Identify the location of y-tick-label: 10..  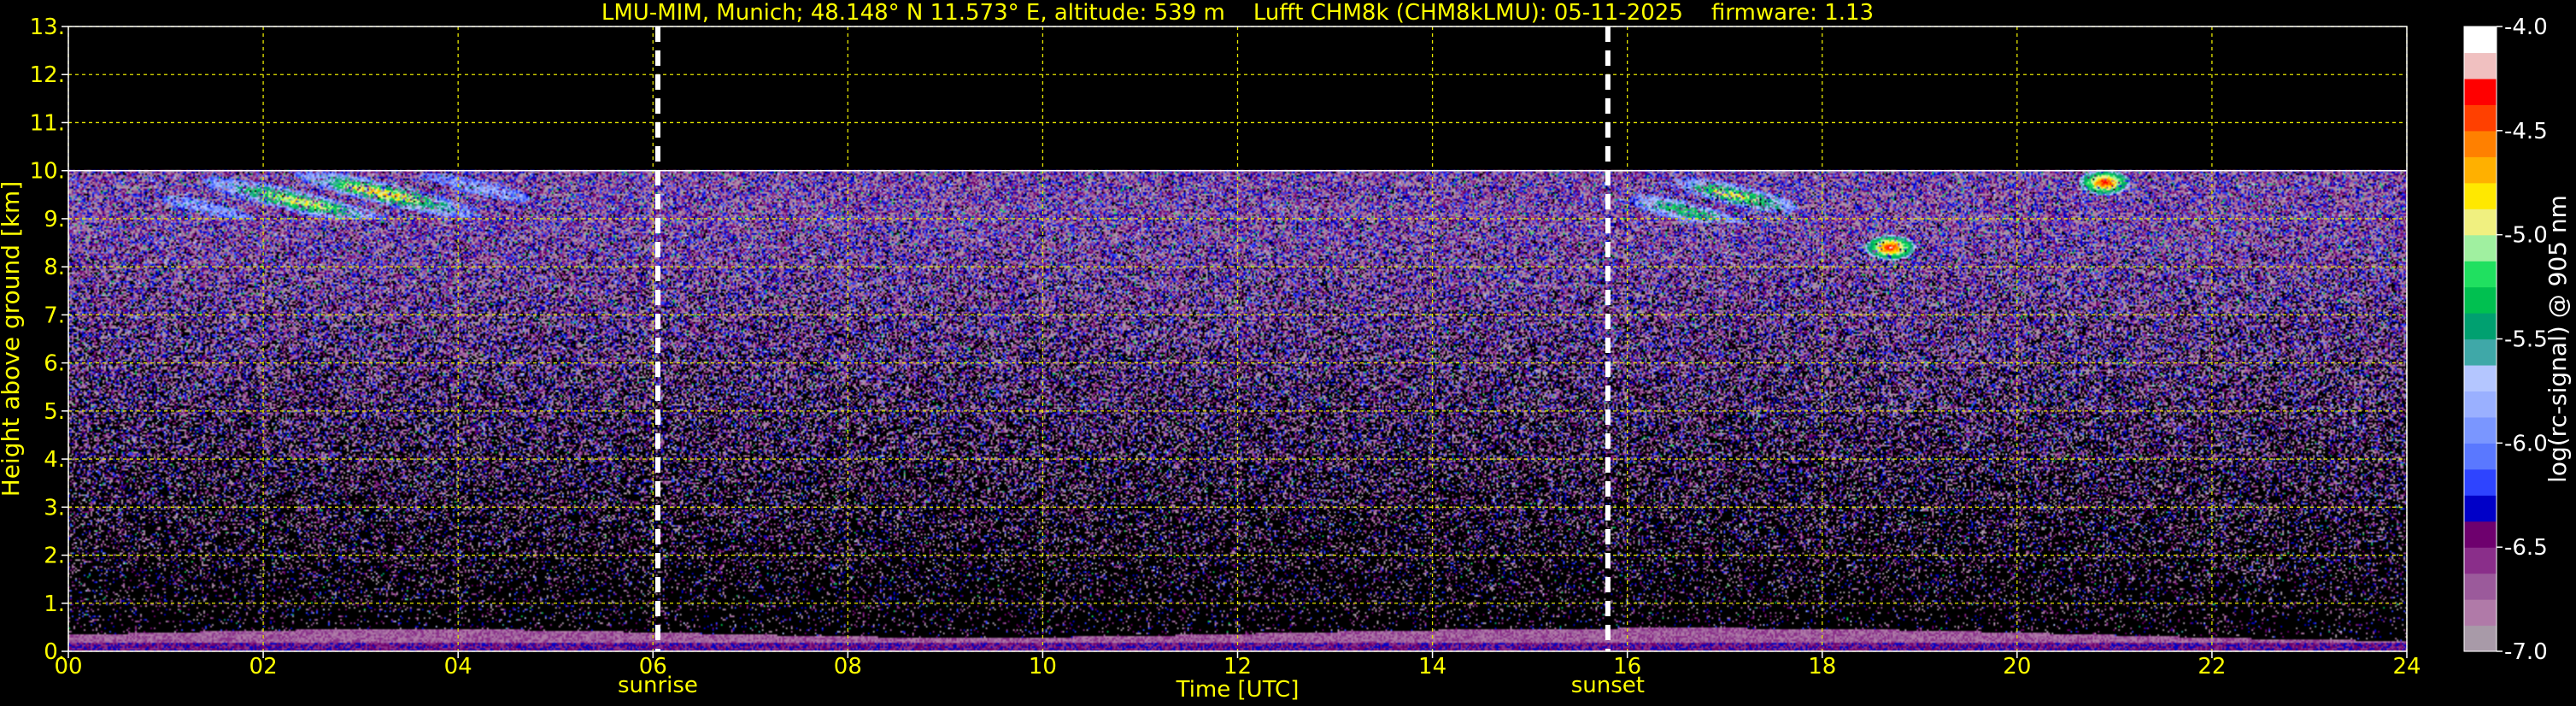
(47, 172).